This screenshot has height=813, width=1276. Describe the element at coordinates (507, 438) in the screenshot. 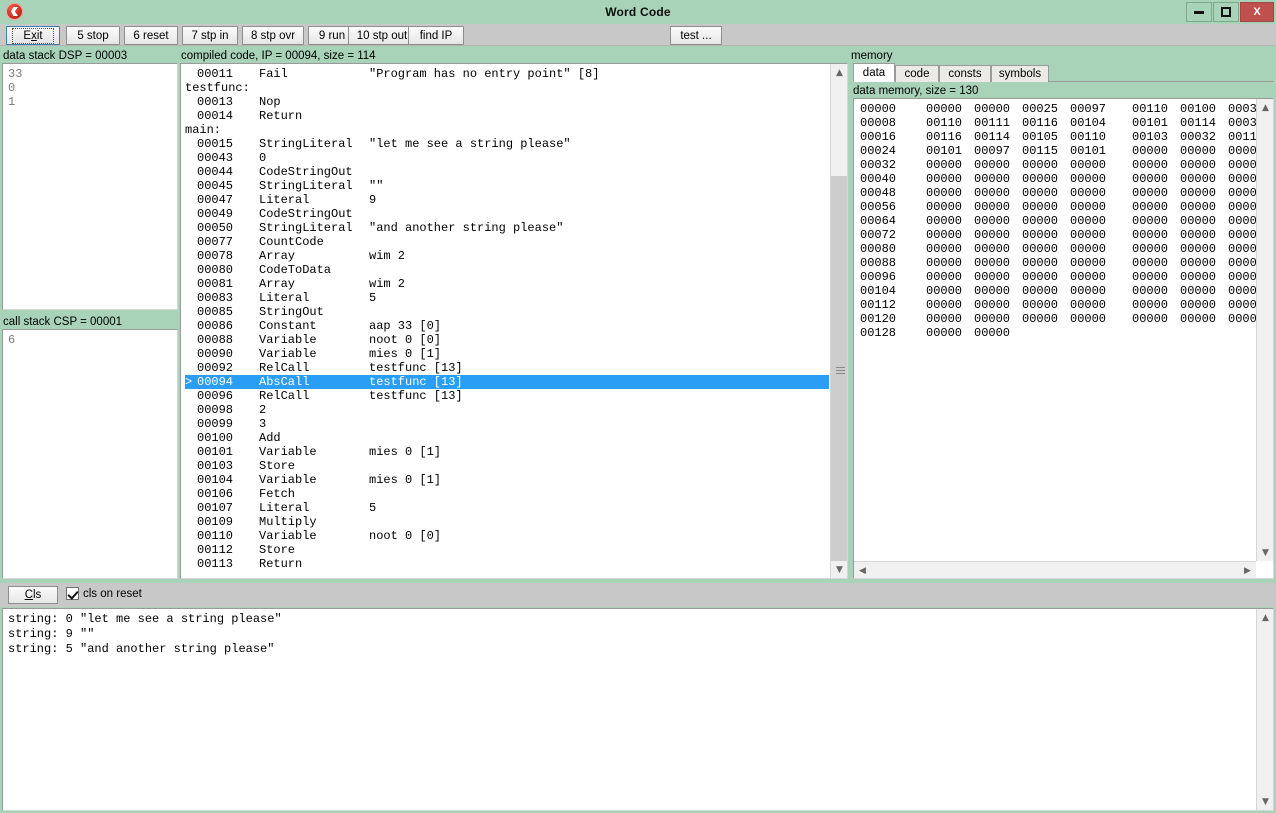

I see `code-line: 00100 Add` at that location.